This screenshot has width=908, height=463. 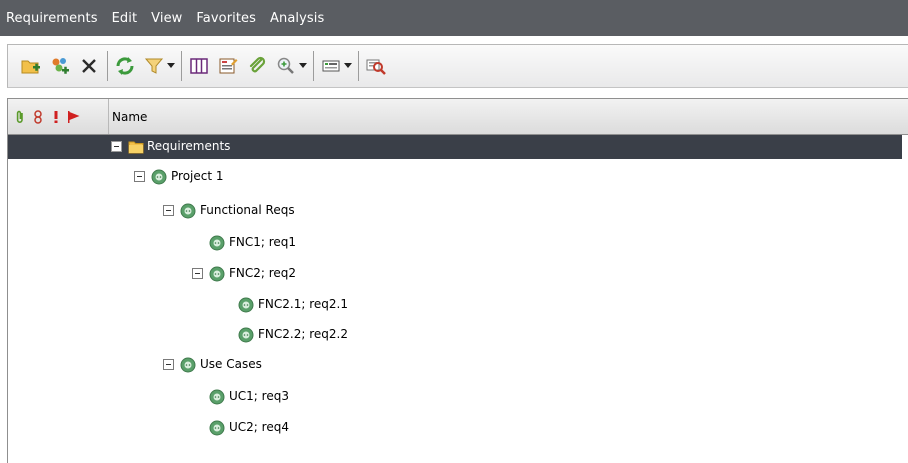 I want to click on view-dropdown-icon, so click(x=348, y=66).